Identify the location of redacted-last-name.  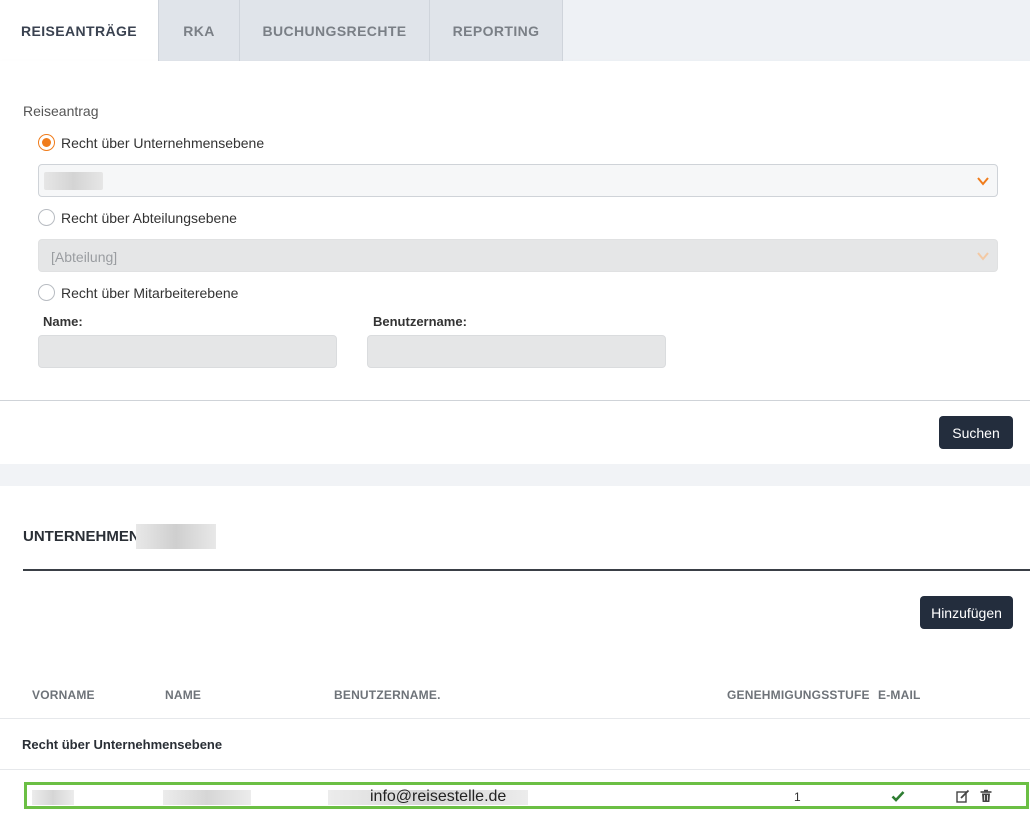
(207, 797).